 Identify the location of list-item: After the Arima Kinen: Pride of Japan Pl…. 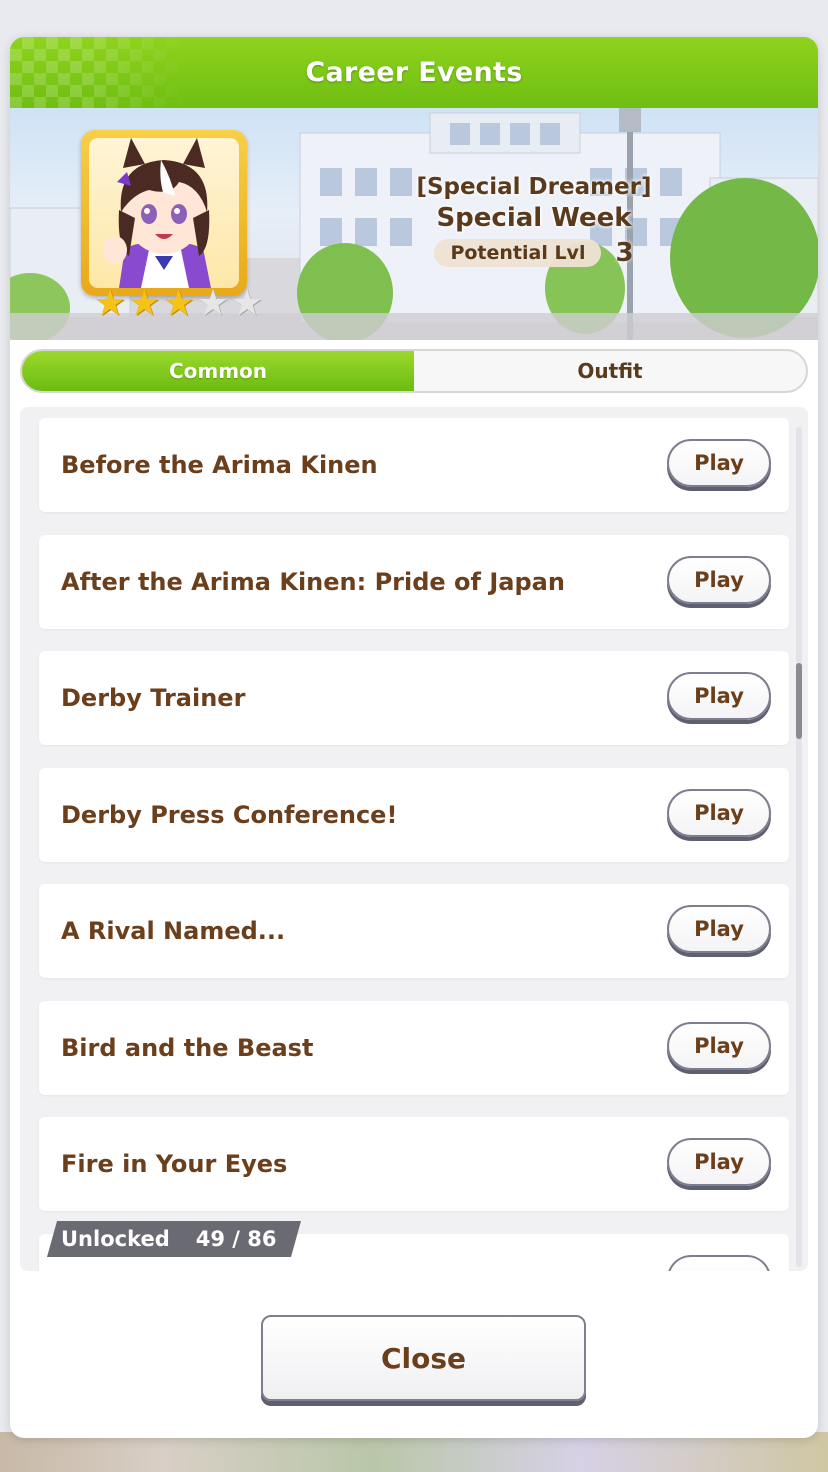
(414, 582).